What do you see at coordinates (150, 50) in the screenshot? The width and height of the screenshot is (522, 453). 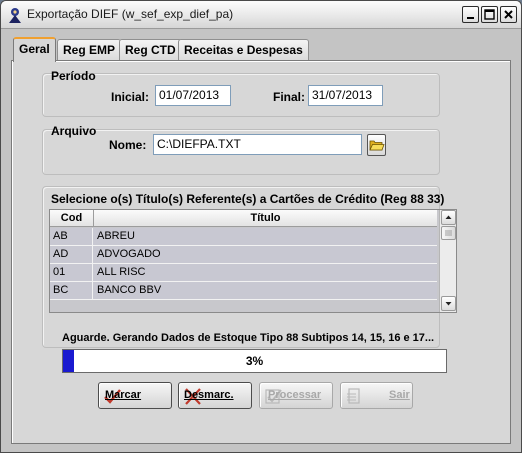 I see `tab-reg-ctd: Reg CTD` at bounding box center [150, 50].